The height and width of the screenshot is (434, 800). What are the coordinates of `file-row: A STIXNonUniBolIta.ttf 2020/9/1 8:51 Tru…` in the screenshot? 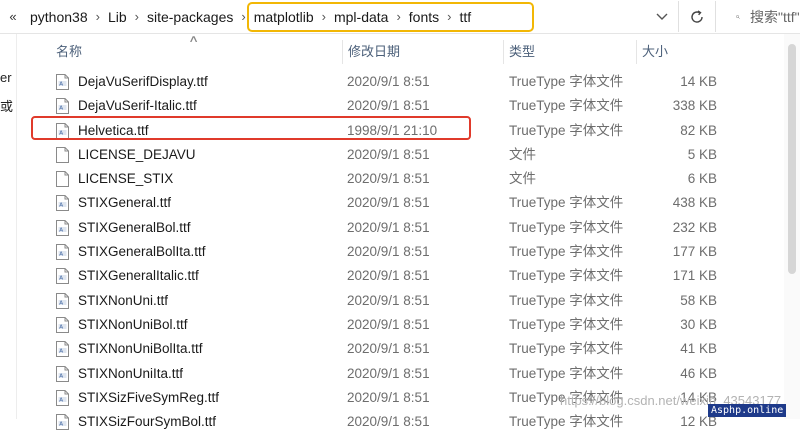 It's located at (420, 349).